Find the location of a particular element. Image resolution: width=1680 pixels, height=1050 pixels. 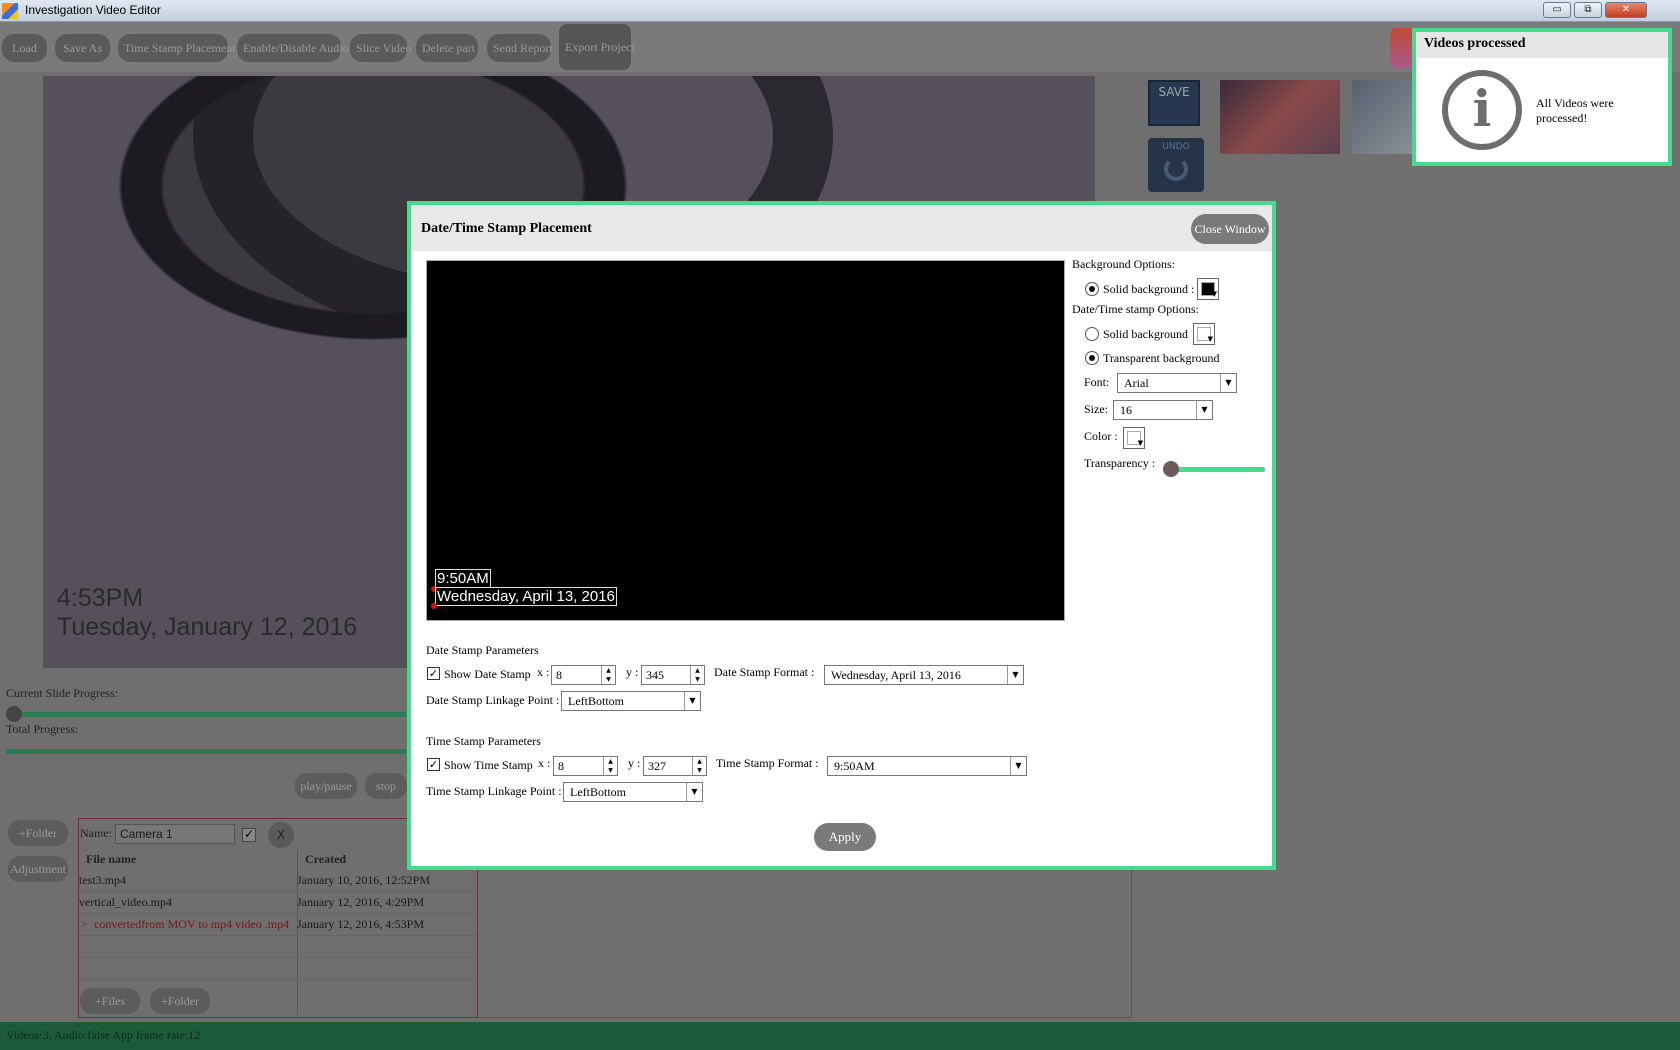

export-project-button: Export Project is located at coordinates (597, 47).